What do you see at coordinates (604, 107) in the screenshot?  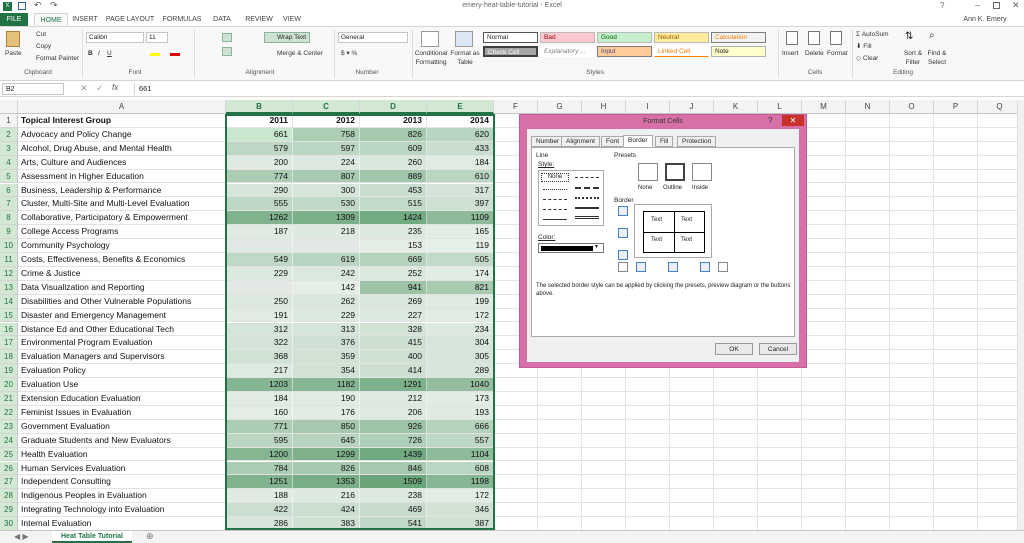 I see `column-header-h: H` at bounding box center [604, 107].